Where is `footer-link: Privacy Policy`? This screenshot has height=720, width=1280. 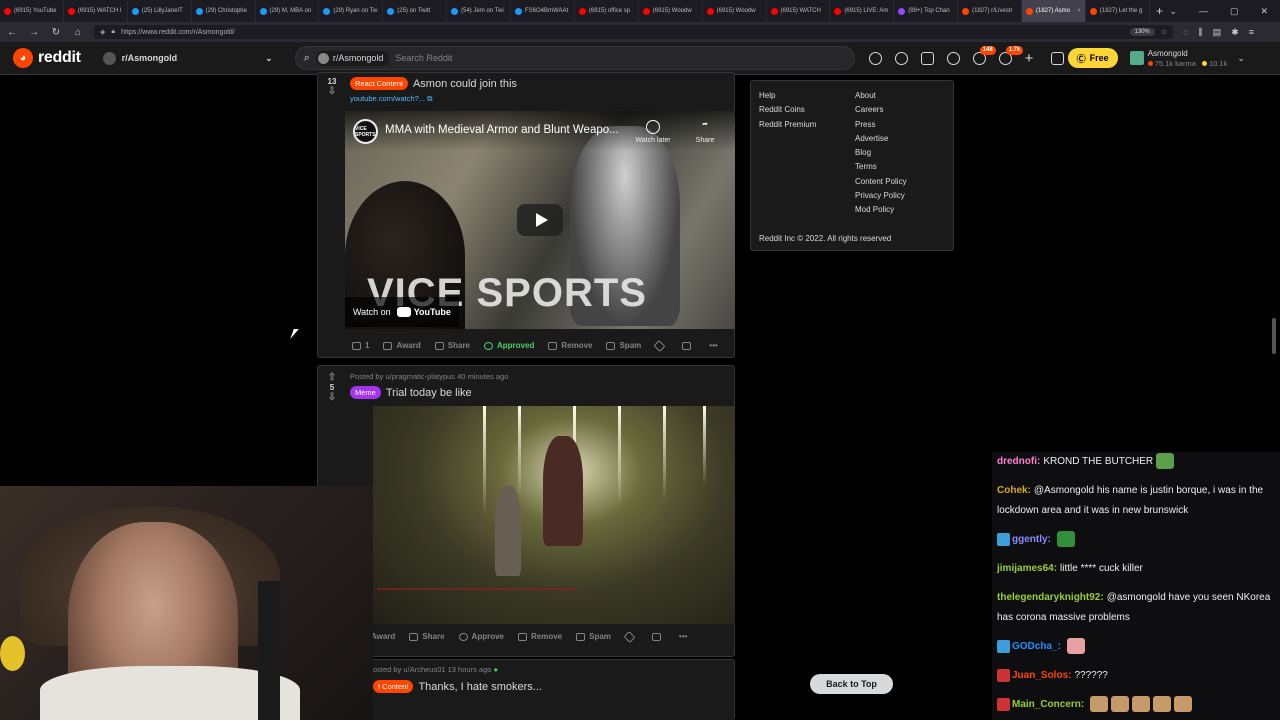
footer-link: Privacy Policy is located at coordinates (881, 195).